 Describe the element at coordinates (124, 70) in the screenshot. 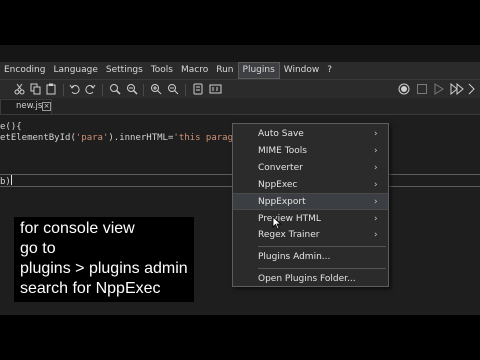

I see `menu-settings: Settings` at that location.